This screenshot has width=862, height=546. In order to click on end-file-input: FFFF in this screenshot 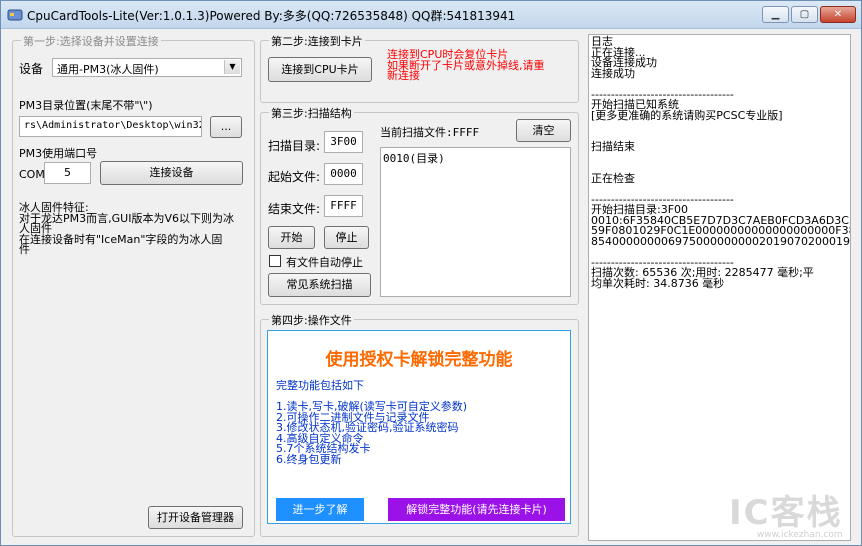, I will do `click(343, 206)`.